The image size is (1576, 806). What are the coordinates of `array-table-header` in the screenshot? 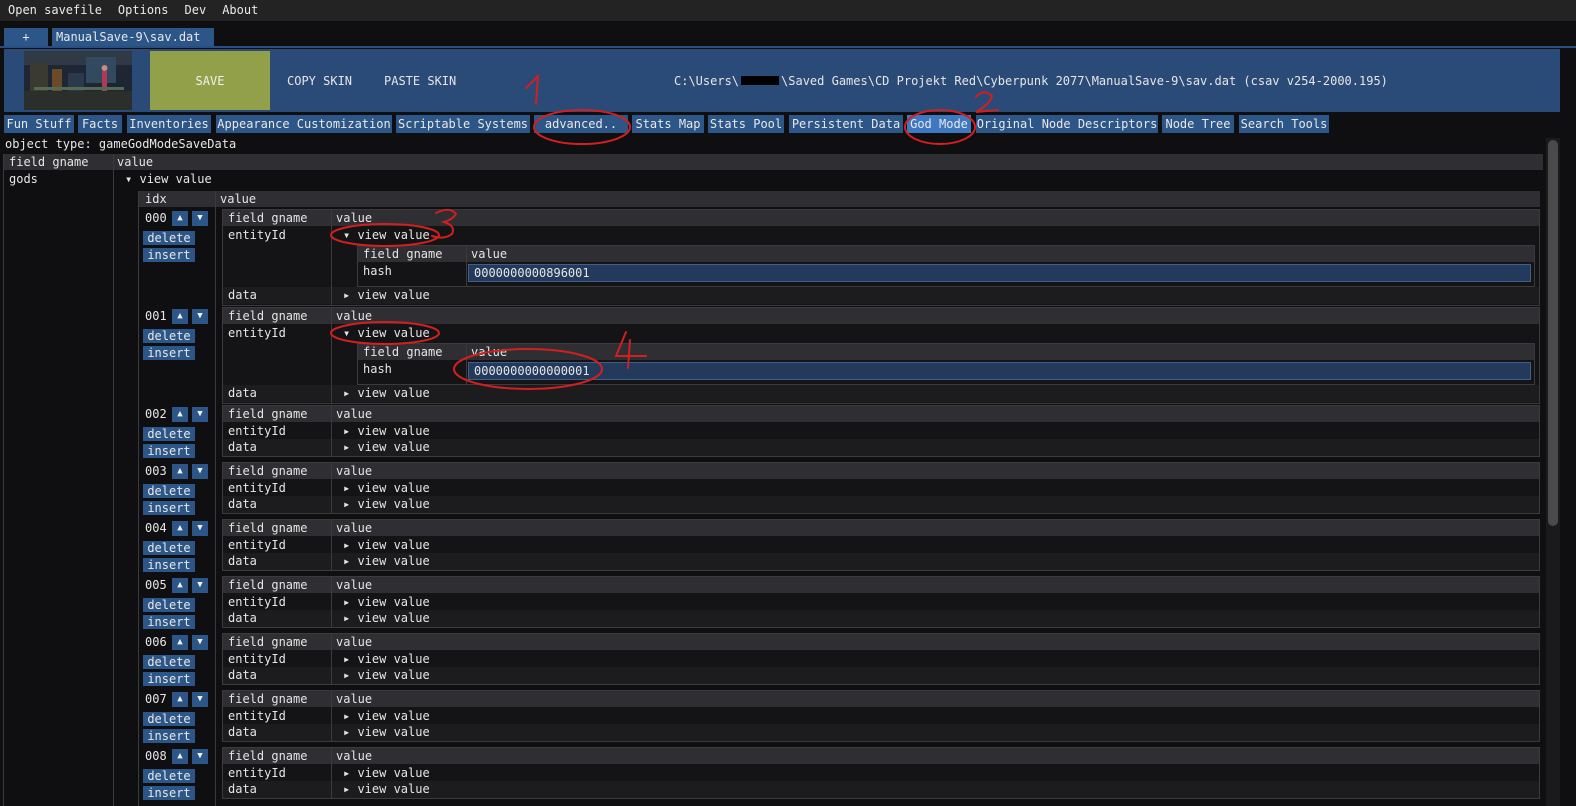 It's located at (839, 199).